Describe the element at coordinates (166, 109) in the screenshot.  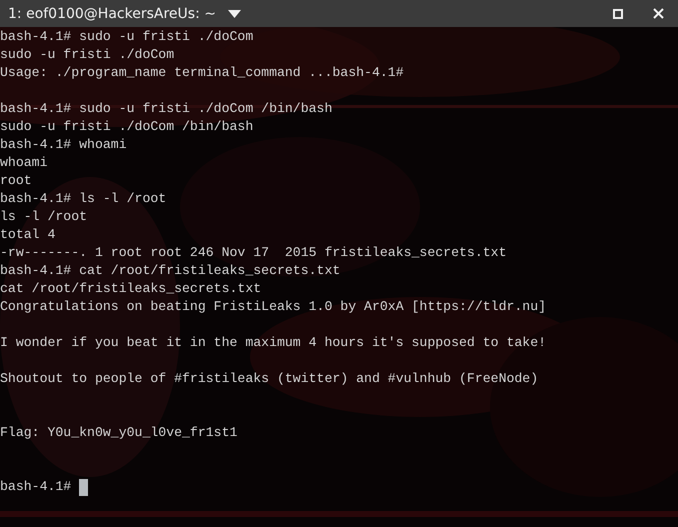
I see `terminal-line: bash-4.1# sudo -u fristi ./doCom /bin/bash` at that location.